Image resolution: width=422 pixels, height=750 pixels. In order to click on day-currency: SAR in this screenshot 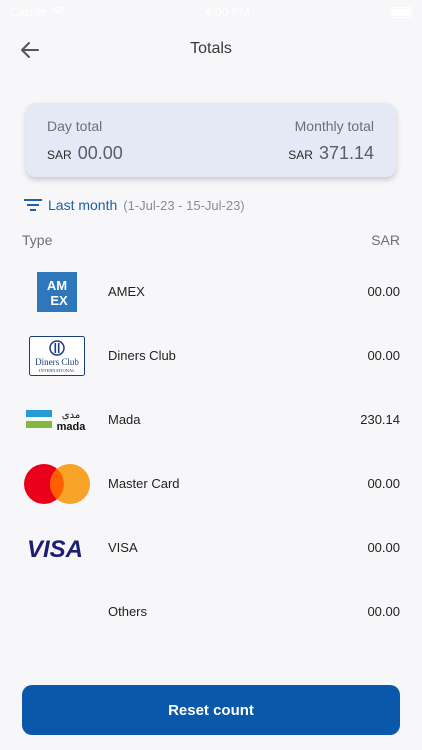, I will do `click(59, 155)`.